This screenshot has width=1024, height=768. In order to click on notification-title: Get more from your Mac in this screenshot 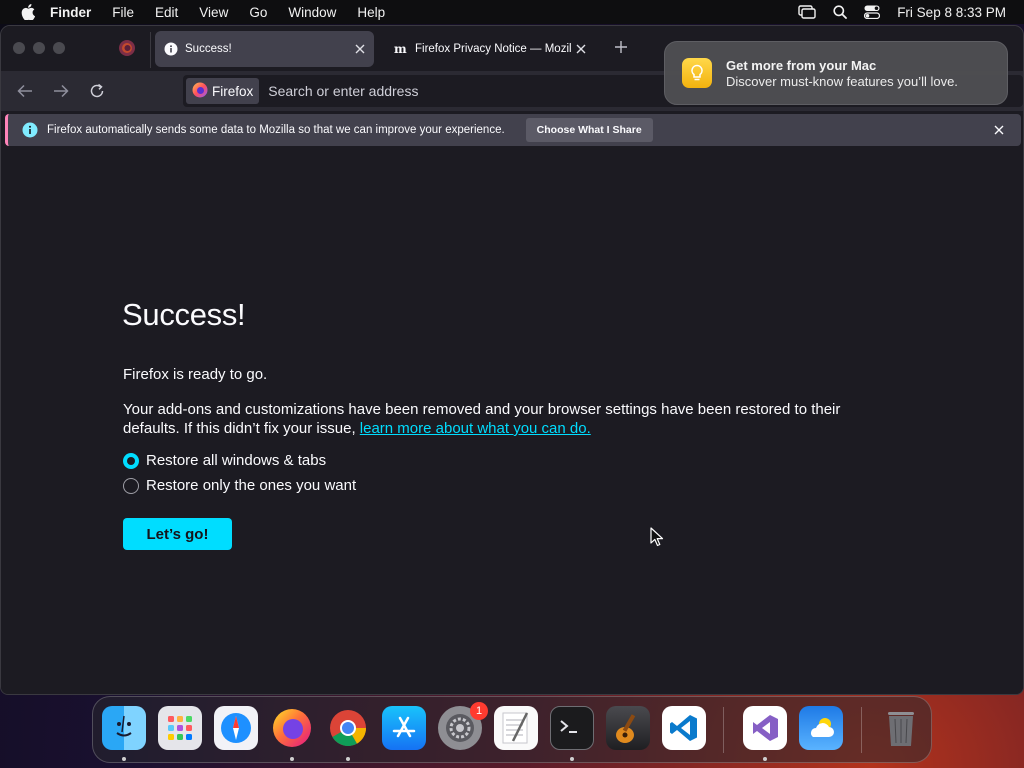, I will do `click(801, 65)`.